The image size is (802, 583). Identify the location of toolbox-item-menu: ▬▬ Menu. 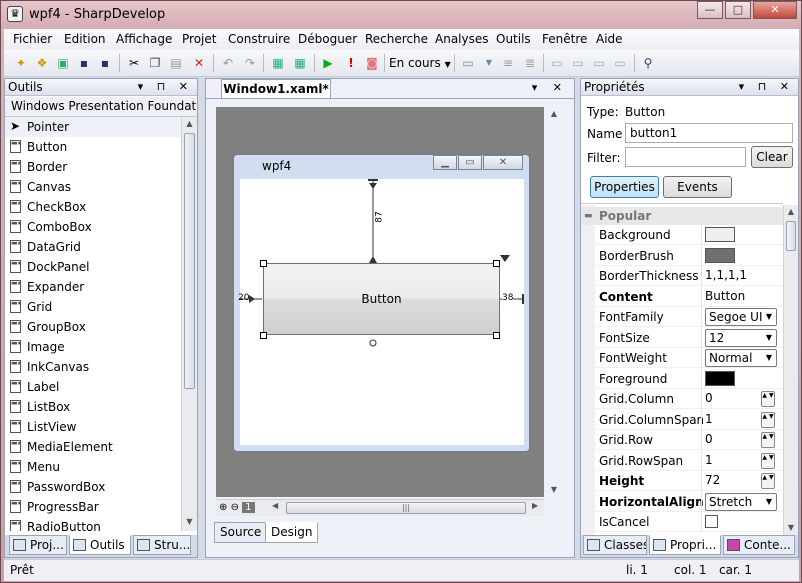
(93, 467).